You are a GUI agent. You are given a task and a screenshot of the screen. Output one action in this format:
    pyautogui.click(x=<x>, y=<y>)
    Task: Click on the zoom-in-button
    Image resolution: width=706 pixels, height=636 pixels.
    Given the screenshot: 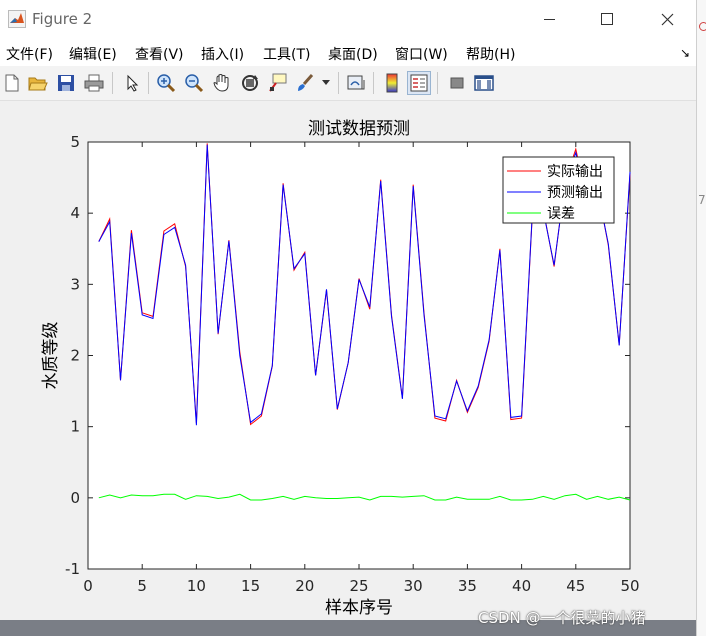 What is the action you would take?
    pyautogui.click(x=166, y=83)
    